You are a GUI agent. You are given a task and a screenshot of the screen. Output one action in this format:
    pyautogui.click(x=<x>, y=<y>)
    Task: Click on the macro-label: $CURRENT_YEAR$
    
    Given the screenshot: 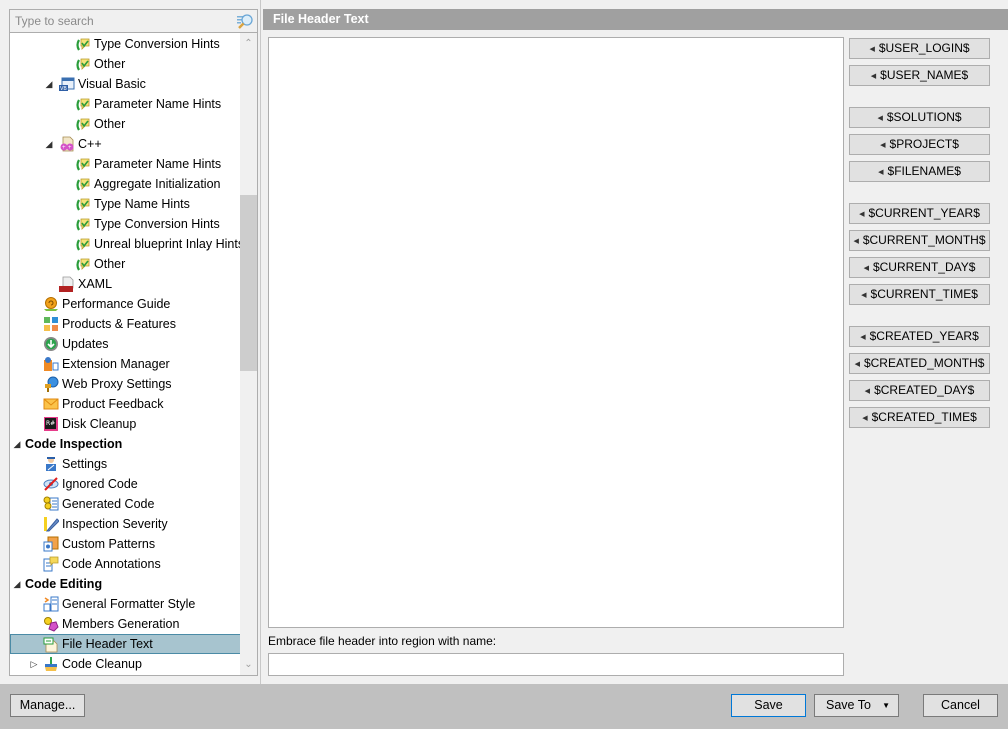 What is the action you would take?
    pyautogui.click(x=924, y=213)
    